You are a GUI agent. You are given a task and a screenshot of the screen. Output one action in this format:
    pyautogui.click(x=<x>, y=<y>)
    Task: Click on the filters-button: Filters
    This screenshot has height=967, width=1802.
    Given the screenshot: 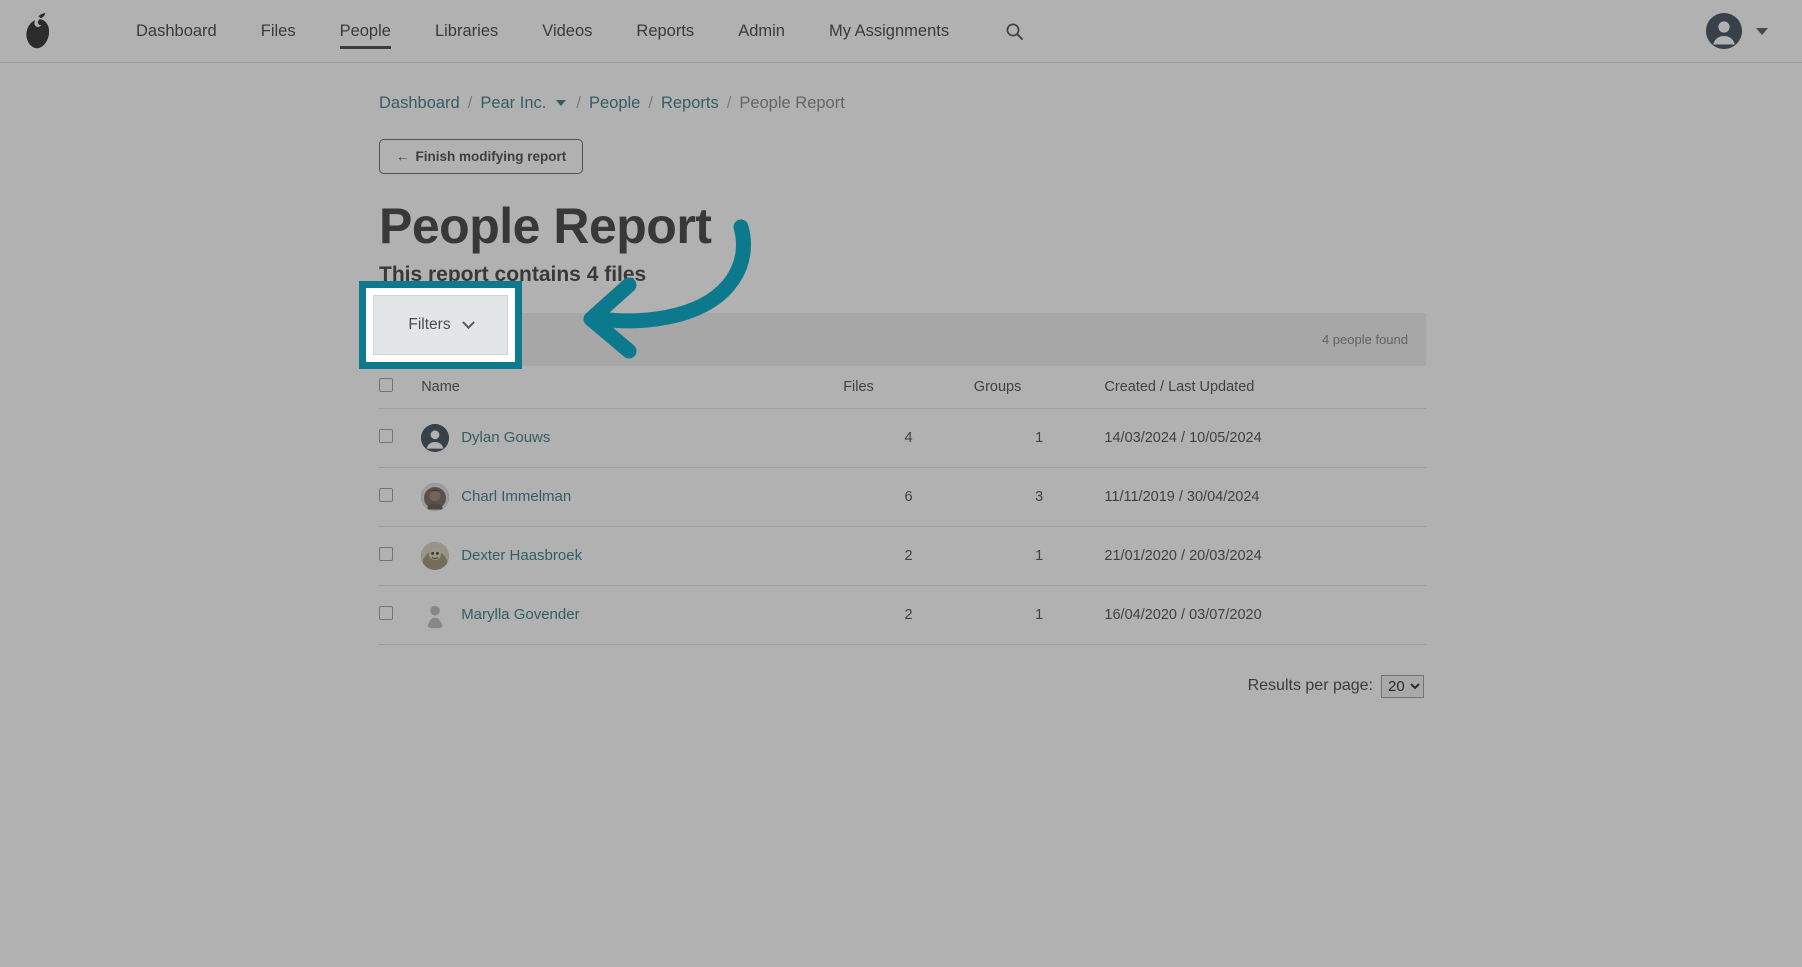 What is the action you would take?
    pyautogui.click(x=439, y=339)
    